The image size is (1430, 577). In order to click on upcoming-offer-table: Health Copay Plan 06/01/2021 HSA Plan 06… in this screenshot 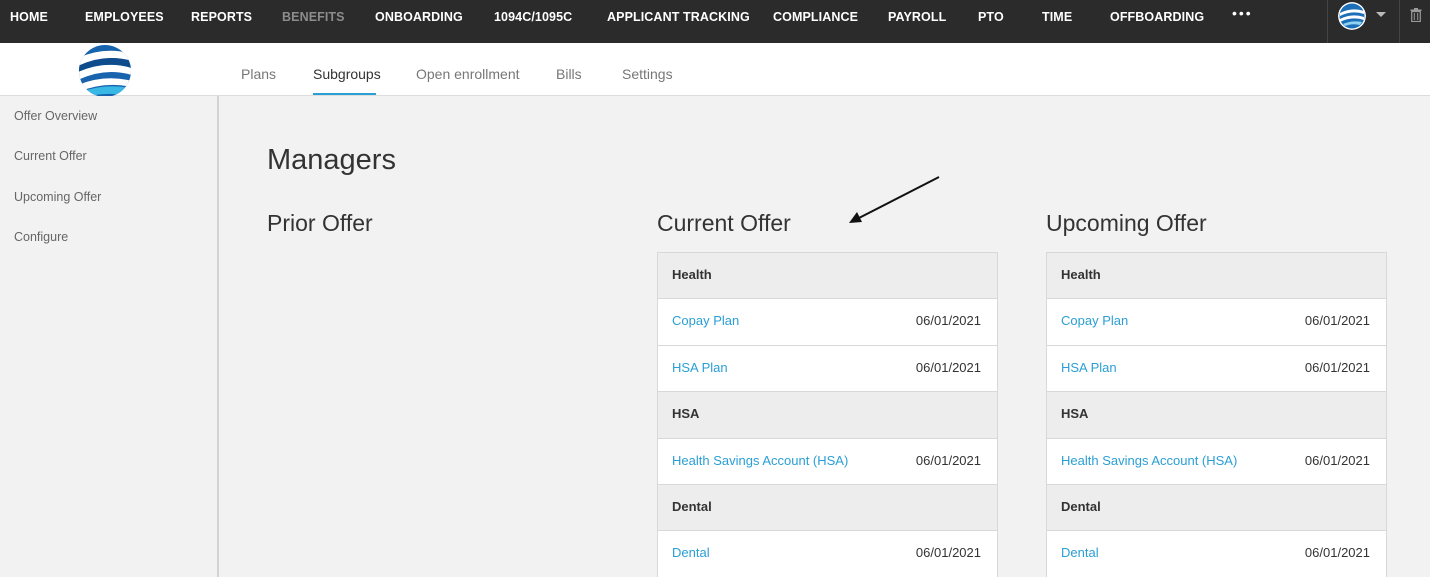, I will do `click(1216, 414)`.